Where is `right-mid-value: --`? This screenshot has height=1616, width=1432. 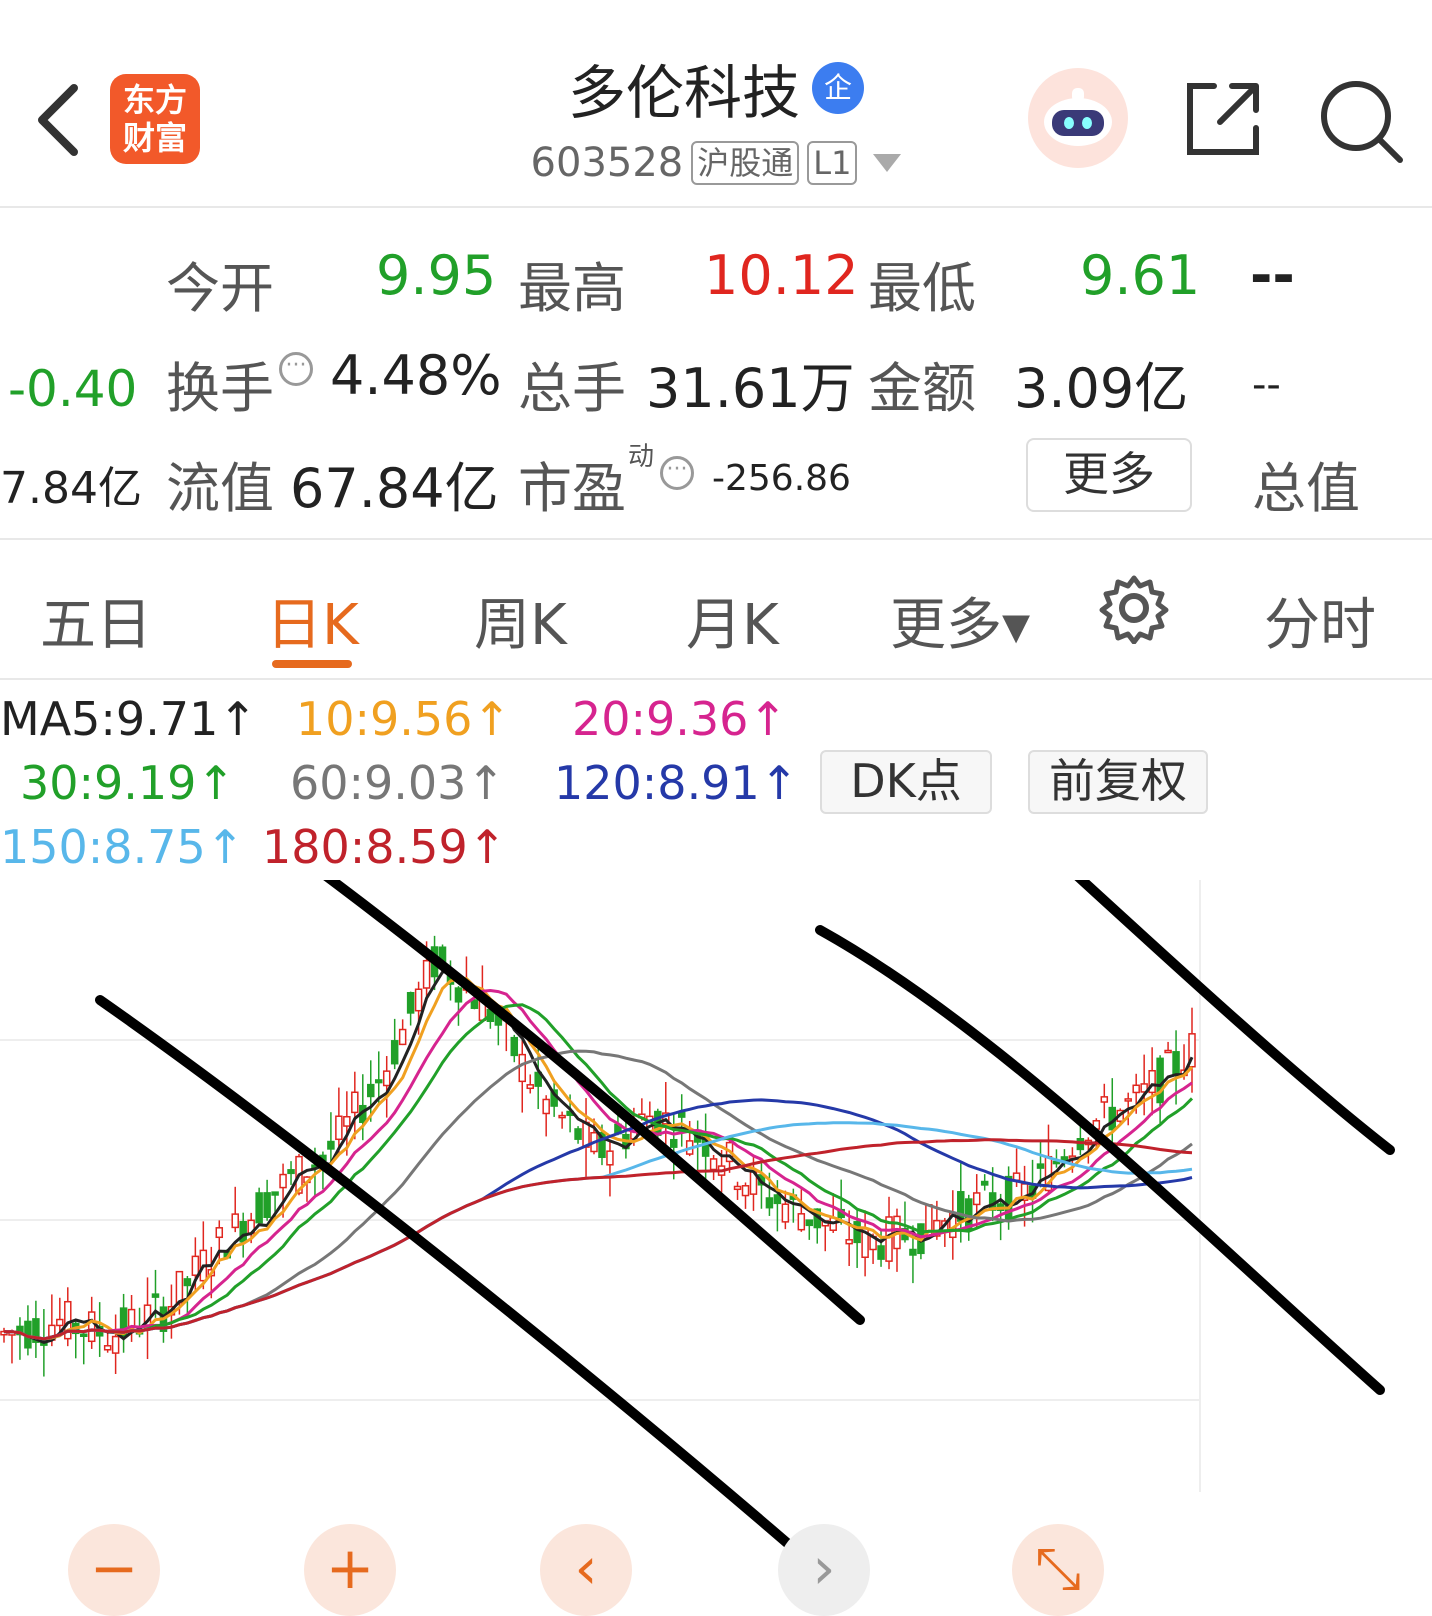 right-mid-value: -- is located at coordinates (1266, 385).